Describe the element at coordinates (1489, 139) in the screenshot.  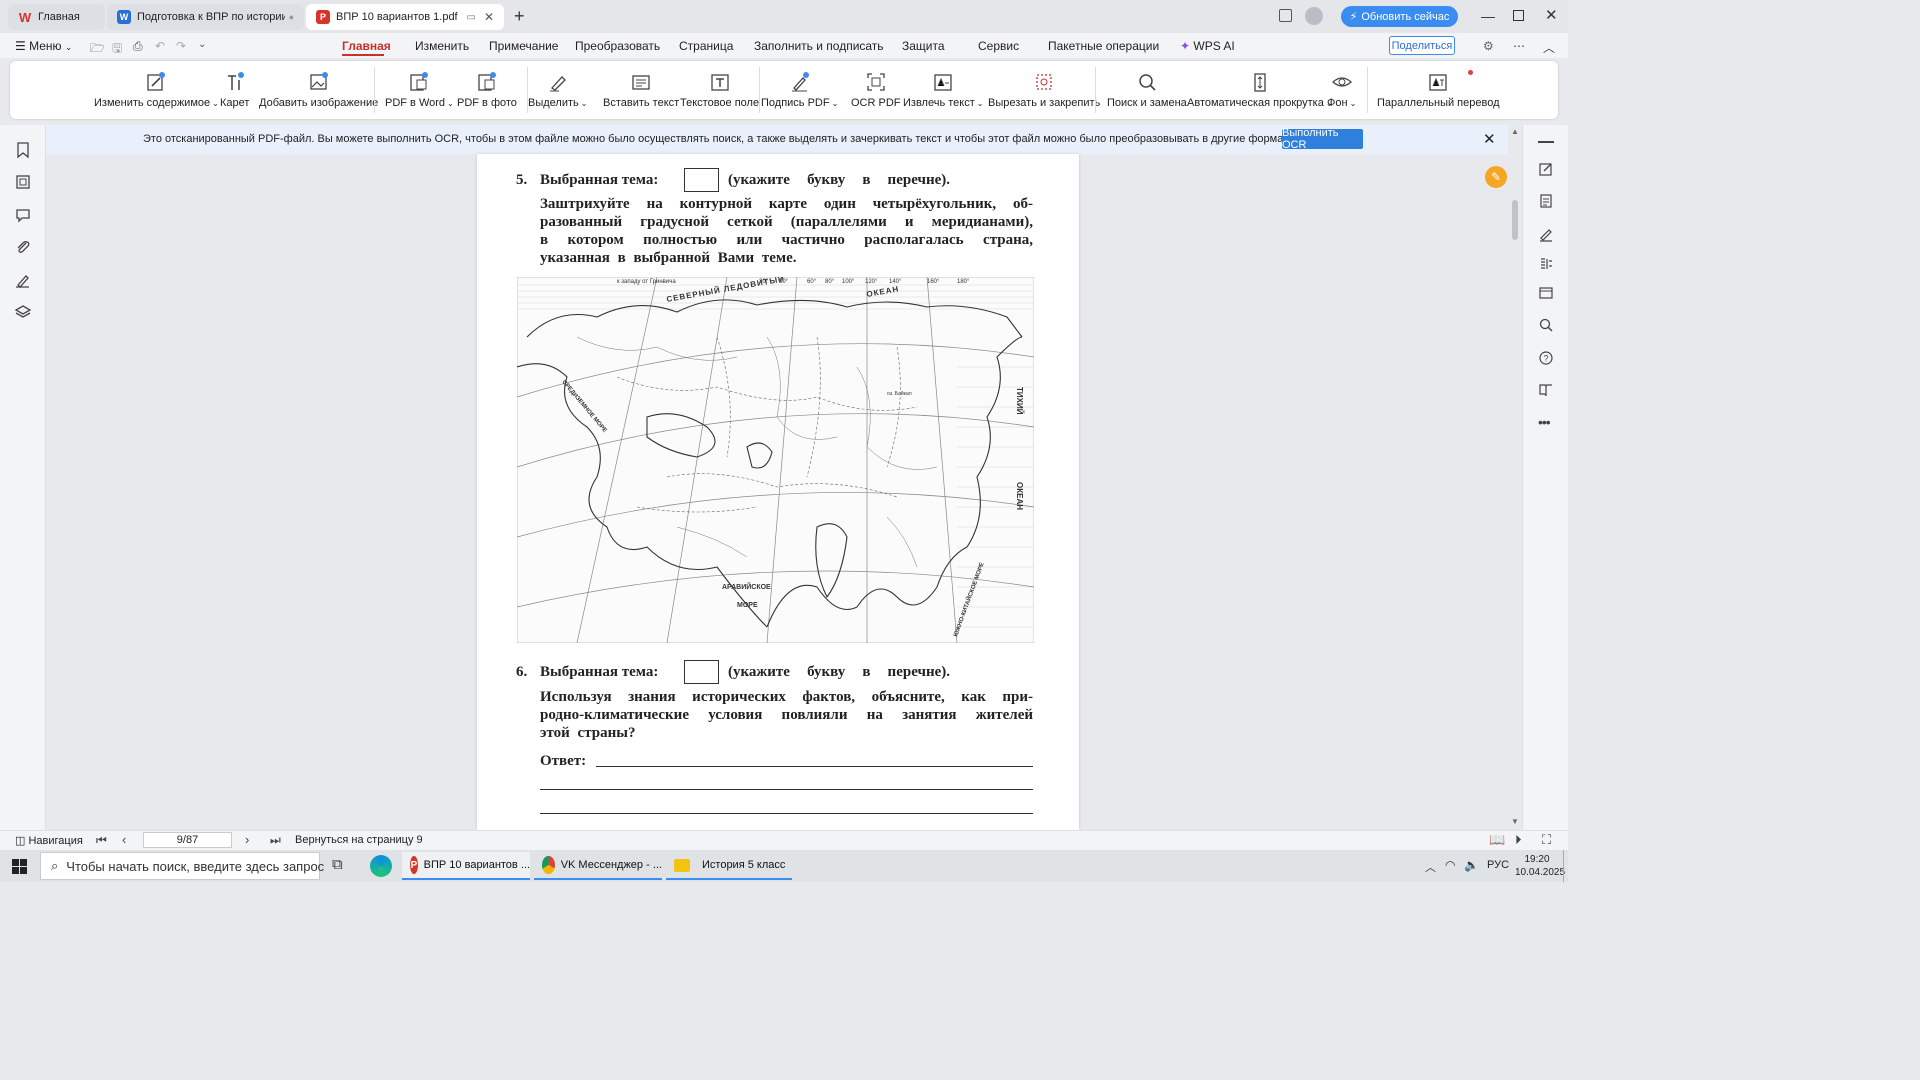
I see `close-banner-icon: ✕` at that location.